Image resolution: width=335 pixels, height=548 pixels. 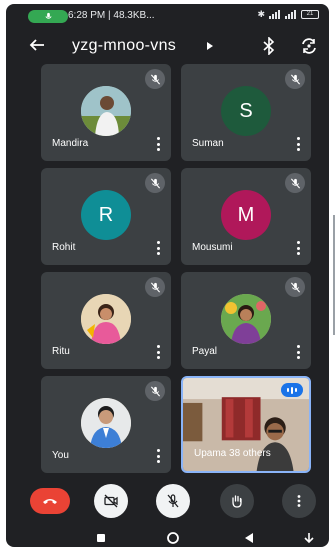 I want to click on microphone-icon, so click(x=48, y=15).